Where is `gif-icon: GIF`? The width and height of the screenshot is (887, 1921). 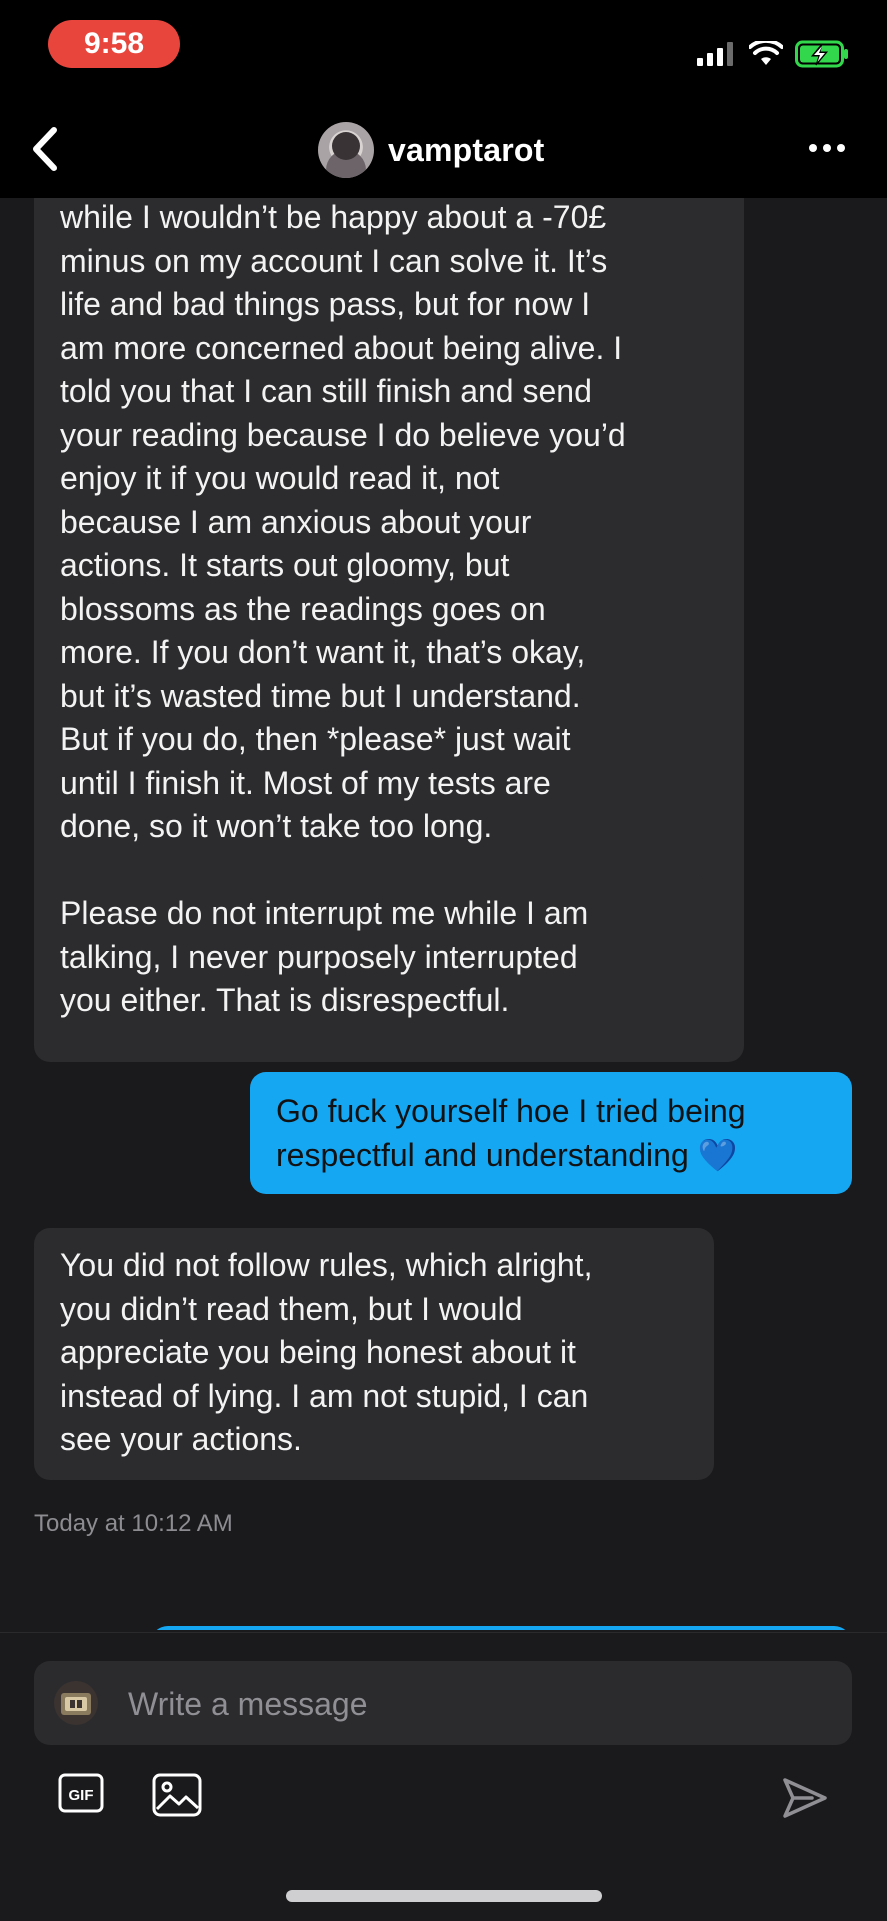 gif-icon: GIF is located at coordinates (81, 1793).